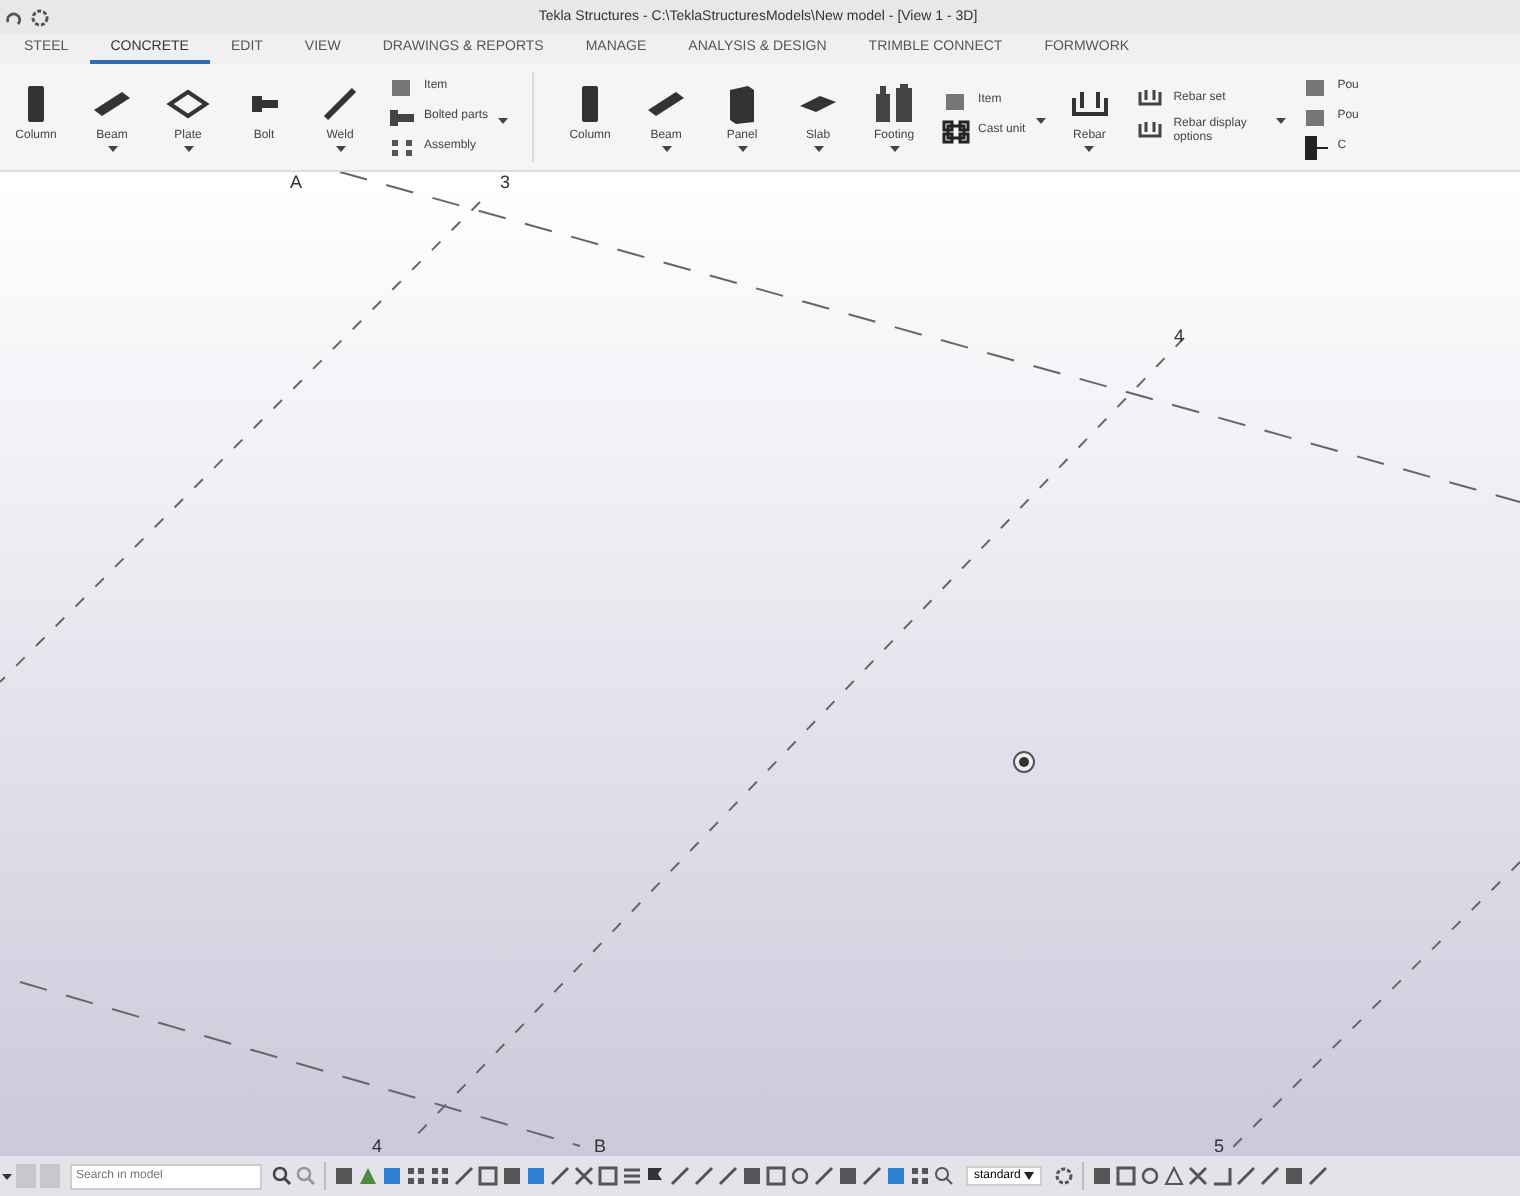 The width and height of the screenshot is (1520, 1196). Describe the element at coordinates (600, 1146) in the screenshot. I see `grid-label: B` at that location.